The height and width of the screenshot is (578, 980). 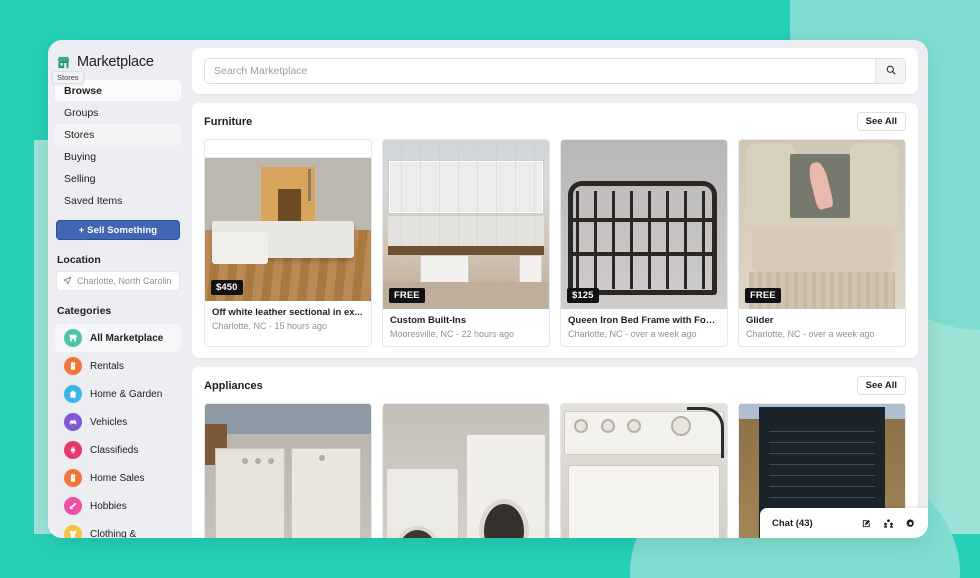 I want to click on category-label: Classifieds, so click(x=114, y=450).